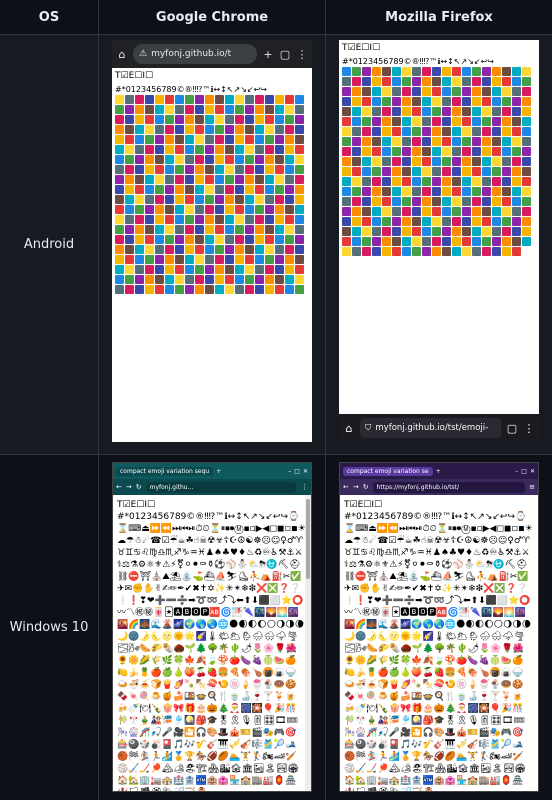 This screenshot has height=800, width=552. Describe the element at coordinates (165, 471) in the screenshot. I see `chrome-tab: compact emoji variation sequ` at that location.